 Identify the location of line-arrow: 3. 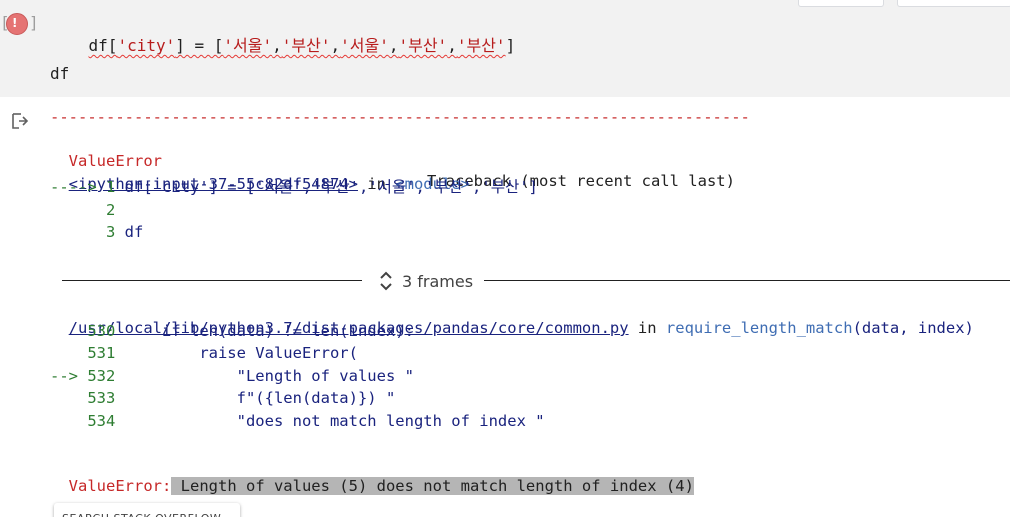
(83, 232).